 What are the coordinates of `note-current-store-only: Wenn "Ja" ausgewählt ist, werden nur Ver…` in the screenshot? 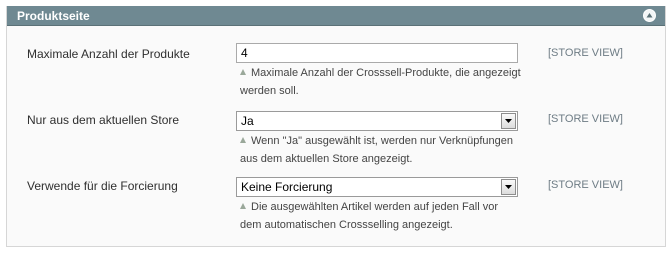 It's located at (385, 141).